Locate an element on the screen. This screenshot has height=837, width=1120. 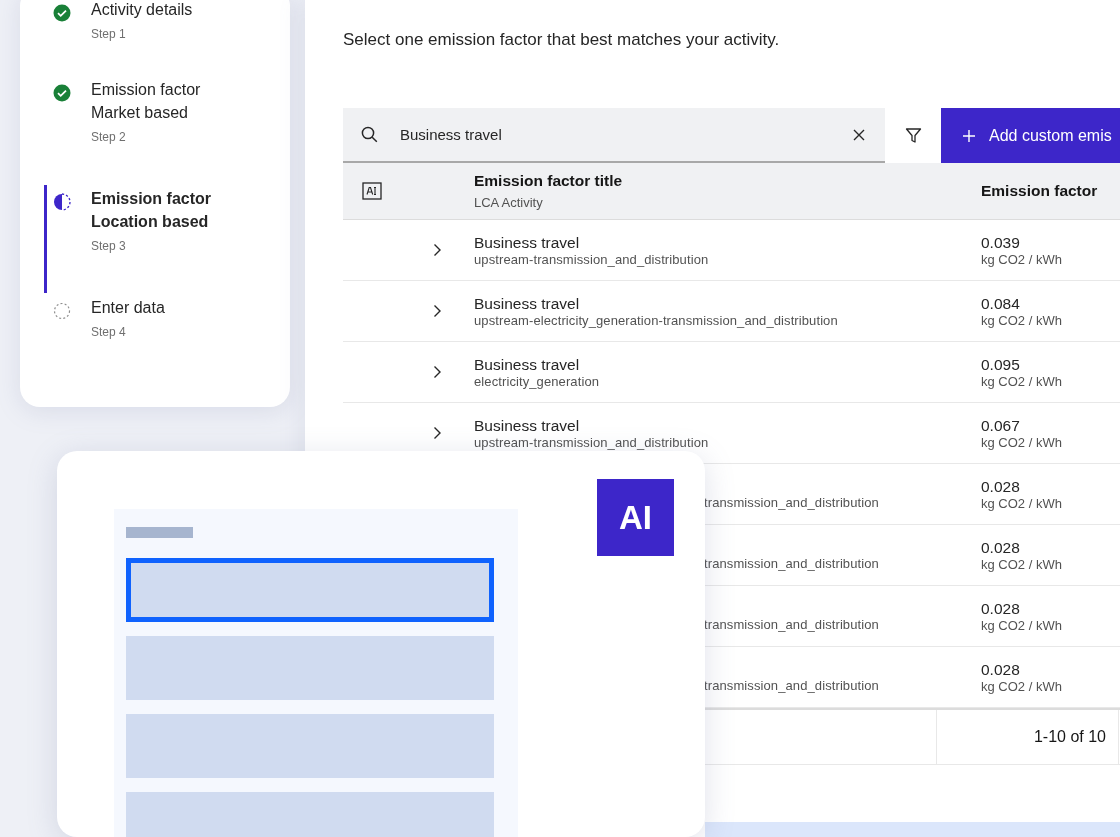
step-title: Emission factor Location based is located at coordinates (151, 210).